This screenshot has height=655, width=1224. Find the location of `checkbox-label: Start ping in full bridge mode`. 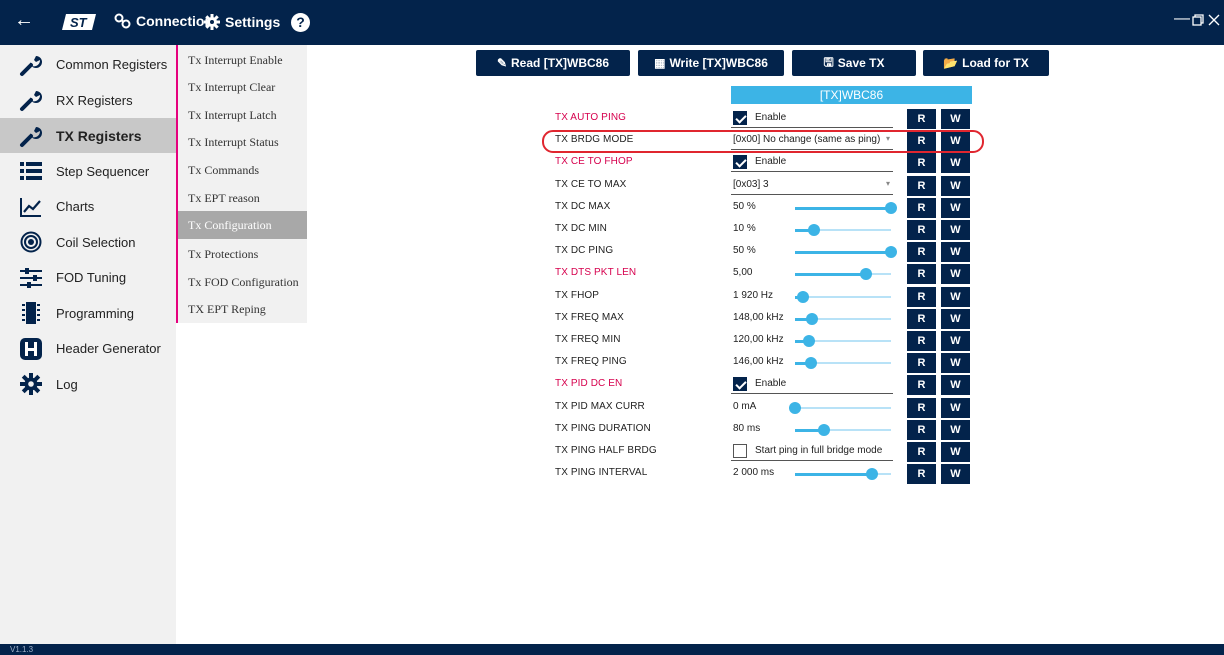

checkbox-label: Start ping in full bridge mode is located at coordinates (819, 450).